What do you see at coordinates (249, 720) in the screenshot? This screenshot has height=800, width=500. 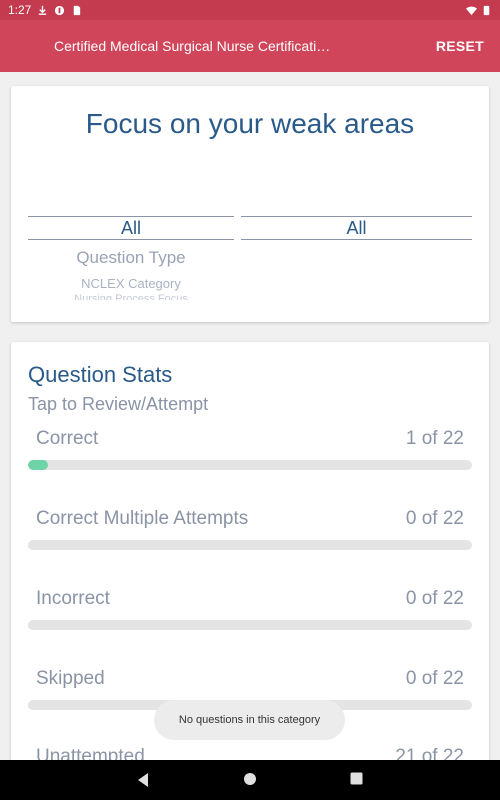 I see `toast-message: No questions in this category` at bounding box center [249, 720].